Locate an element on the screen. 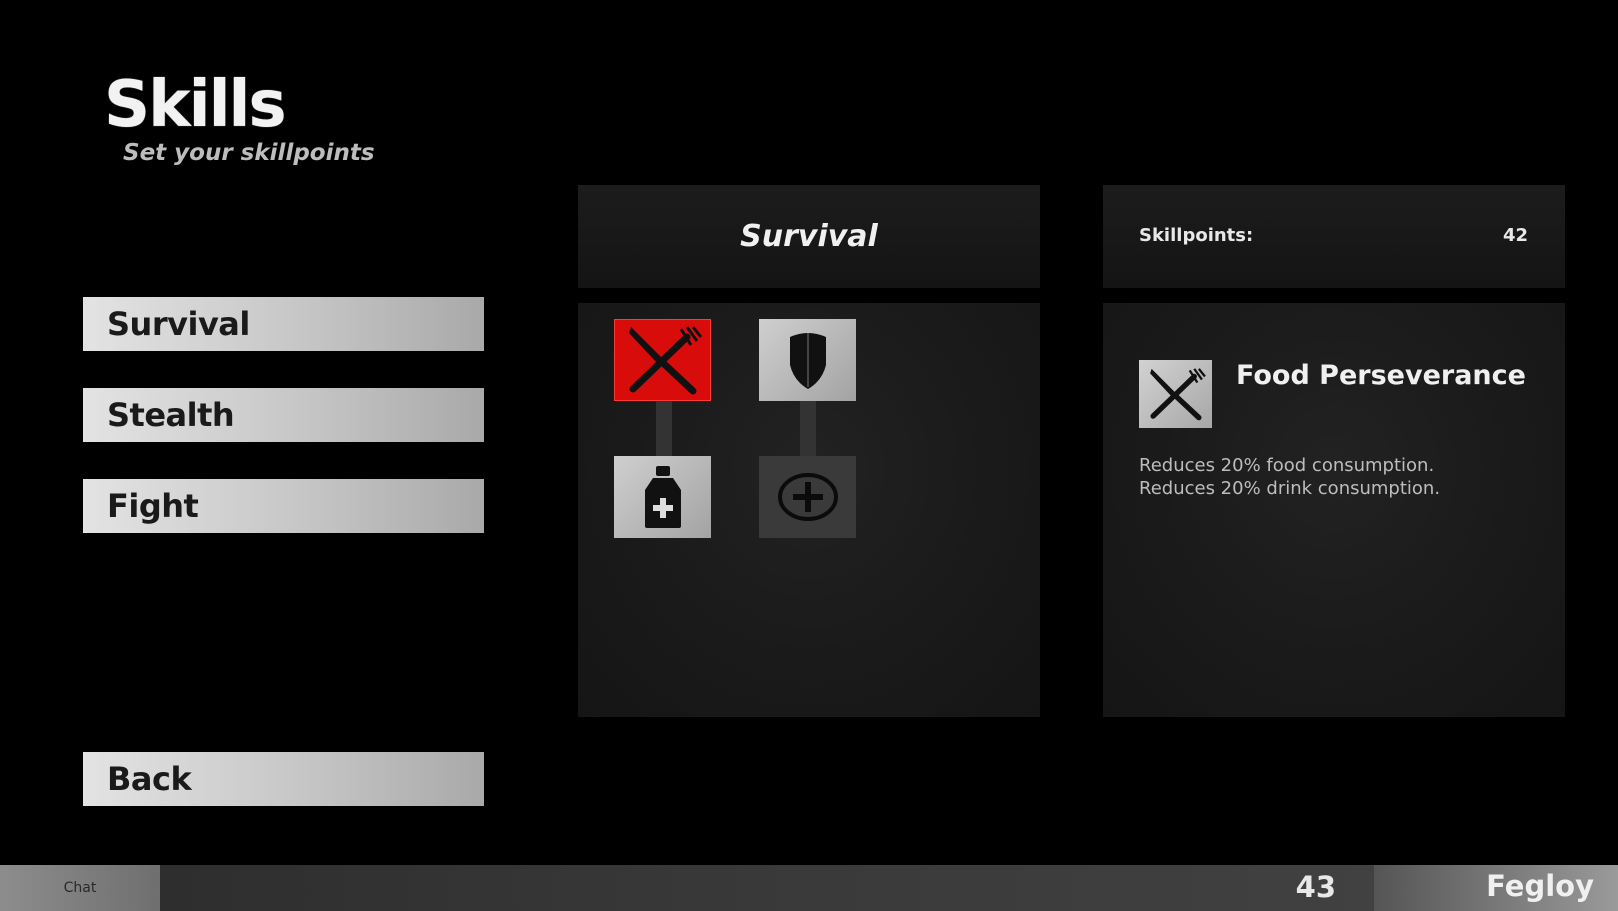  skill-tile-medicine is located at coordinates (662, 497).